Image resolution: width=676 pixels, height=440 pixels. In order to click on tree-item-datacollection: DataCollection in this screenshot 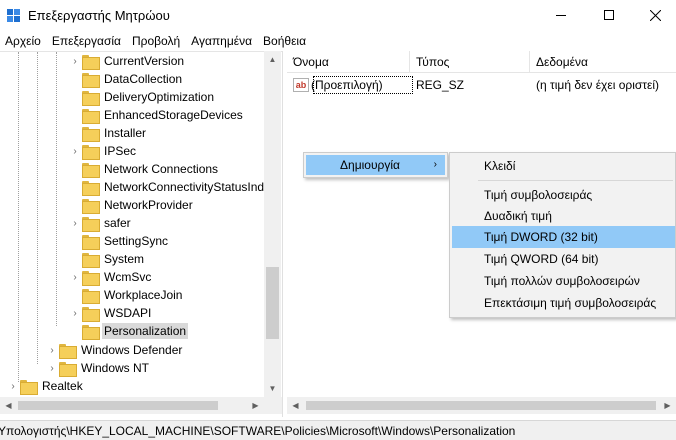, I will do `click(126, 79)`.